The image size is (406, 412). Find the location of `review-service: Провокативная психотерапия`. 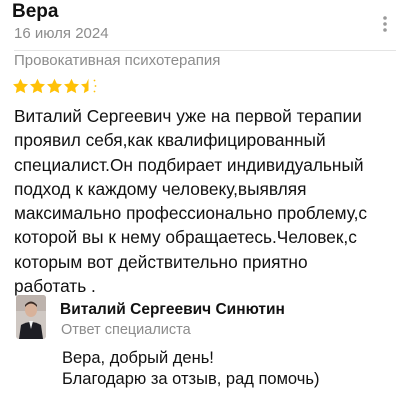

review-service: Провокативная психотерапия is located at coordinates (117, 60).